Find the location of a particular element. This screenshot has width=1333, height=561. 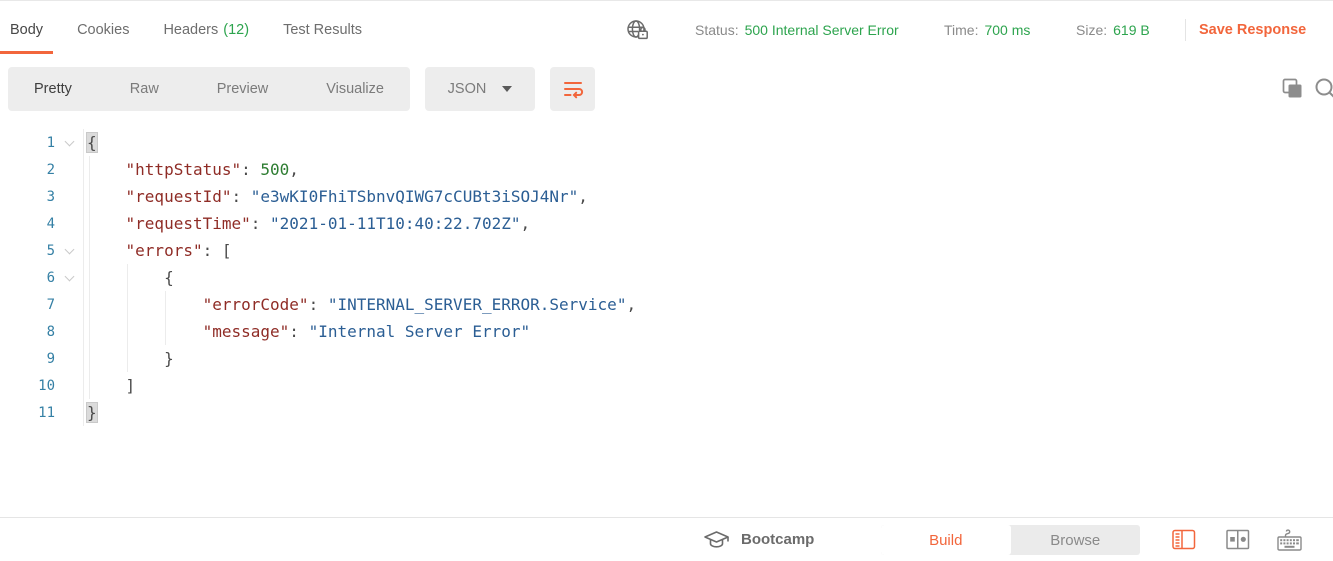

time-indicator: Time: 700 ms is located at coordinates (987, 29).